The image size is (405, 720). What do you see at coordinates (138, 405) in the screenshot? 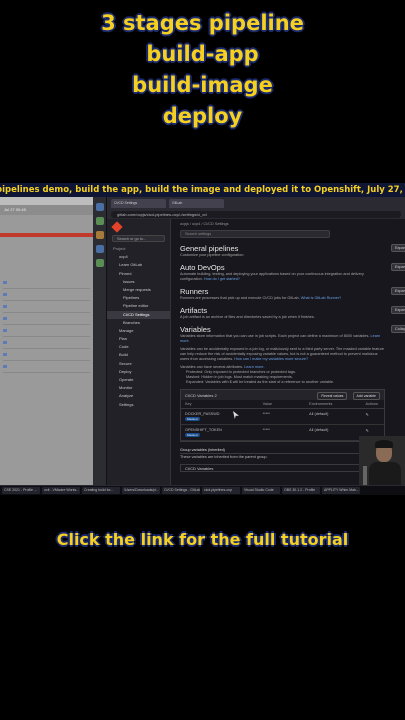
I see `sidebar-item: Settings` at bounding box center [138, 405].